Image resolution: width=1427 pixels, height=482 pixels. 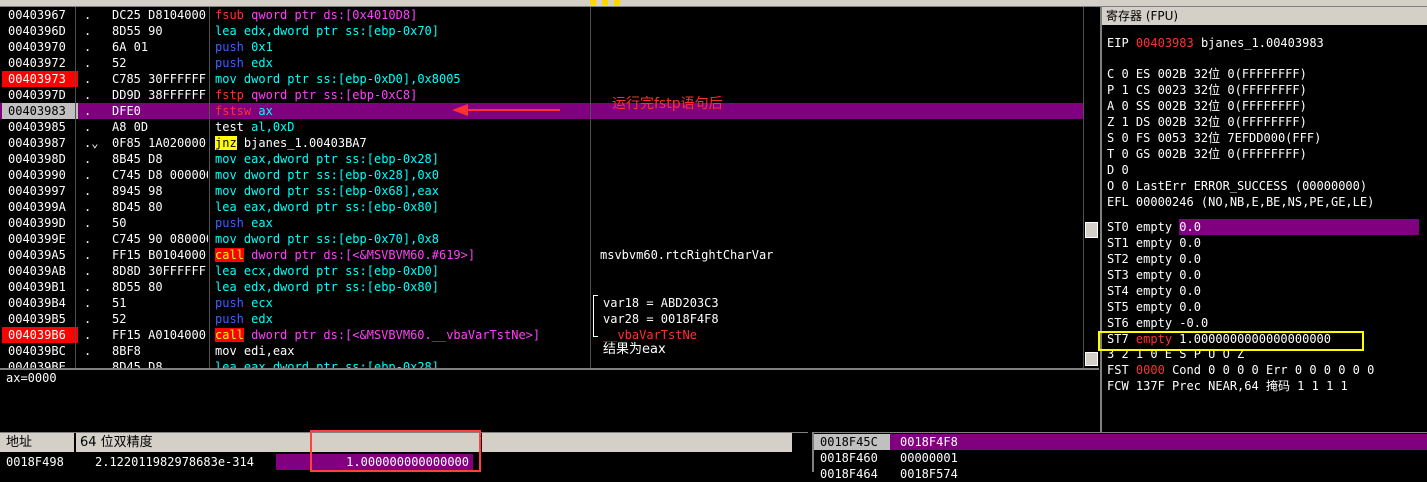 What do you see at coordinates (1207, 154) in the screenshot?
I see `flag-segment-line: T 0 GS 002B 32位 0(FFFFFFFF)` at bounding box center [1207, 154].